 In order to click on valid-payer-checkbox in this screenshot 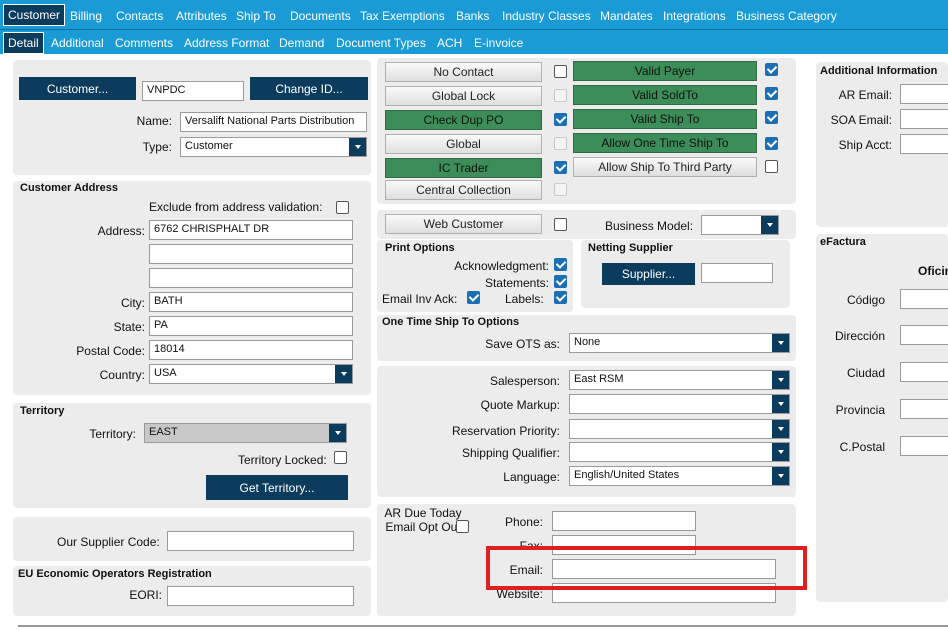, I will do `click(771, 69)`.